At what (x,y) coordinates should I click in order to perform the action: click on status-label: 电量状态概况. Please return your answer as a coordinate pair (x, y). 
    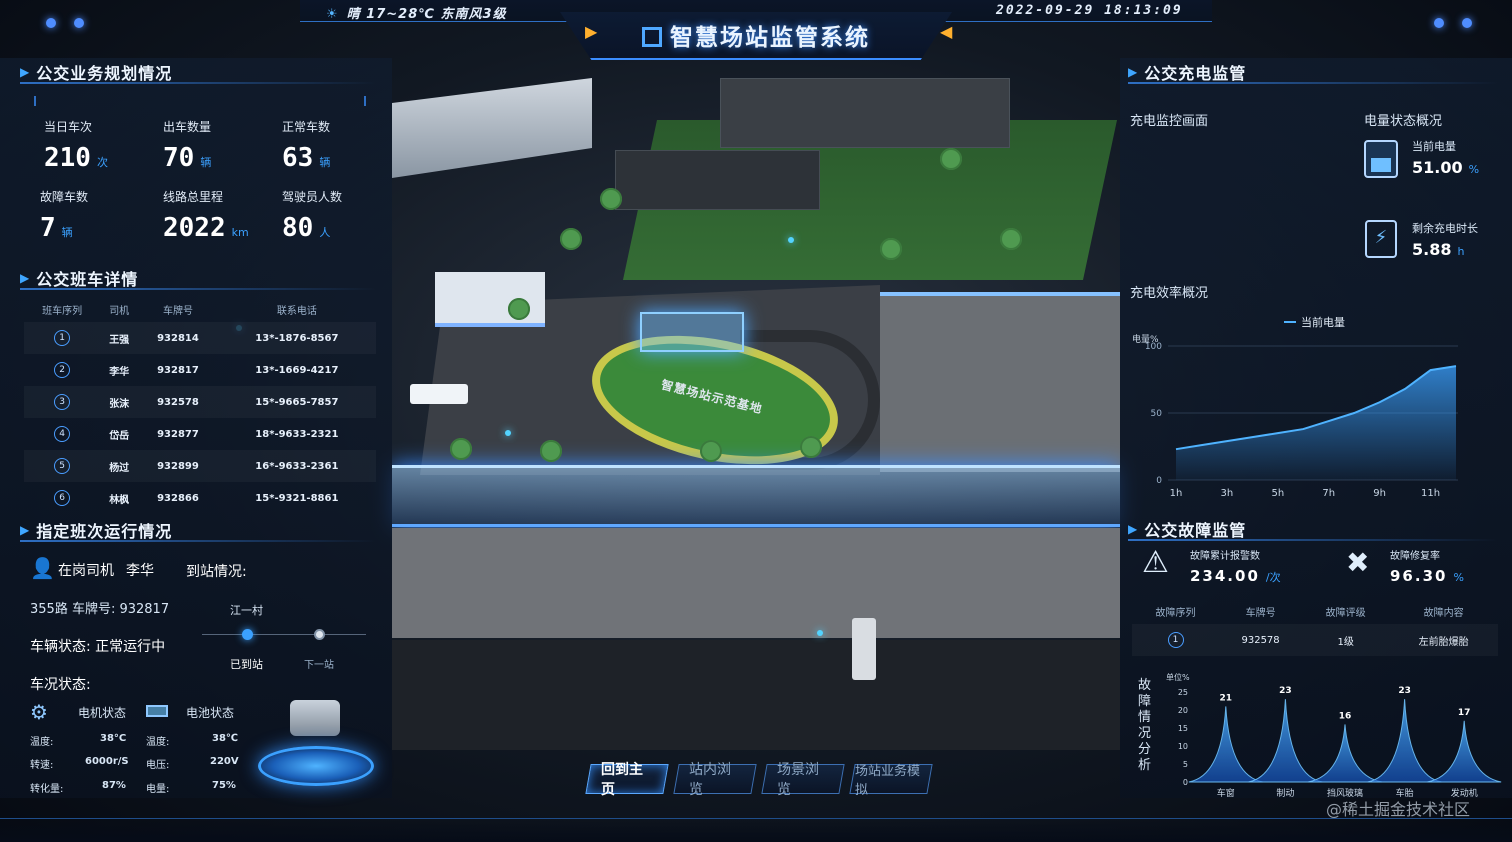
    Looking at the image, I should click on (1403, 121).